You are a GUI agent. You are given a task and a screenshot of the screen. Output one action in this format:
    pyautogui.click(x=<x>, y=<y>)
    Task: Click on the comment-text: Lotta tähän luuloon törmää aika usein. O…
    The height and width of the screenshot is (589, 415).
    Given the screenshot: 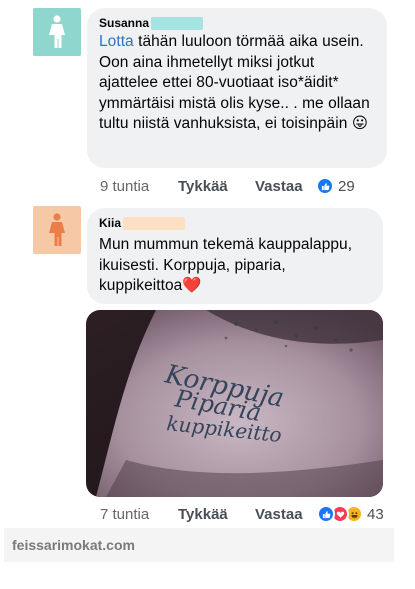 What is the action you would take?
    pyautogui.click(x=234, y=82)
    